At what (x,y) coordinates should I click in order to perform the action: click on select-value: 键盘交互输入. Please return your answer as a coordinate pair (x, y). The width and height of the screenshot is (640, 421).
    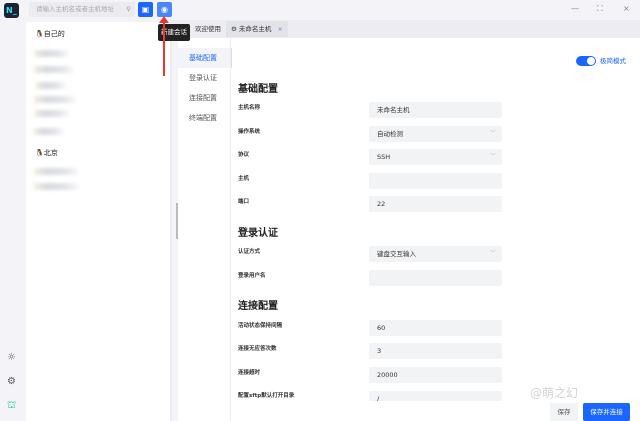
    Looking at the image, I should click on (396, 254).